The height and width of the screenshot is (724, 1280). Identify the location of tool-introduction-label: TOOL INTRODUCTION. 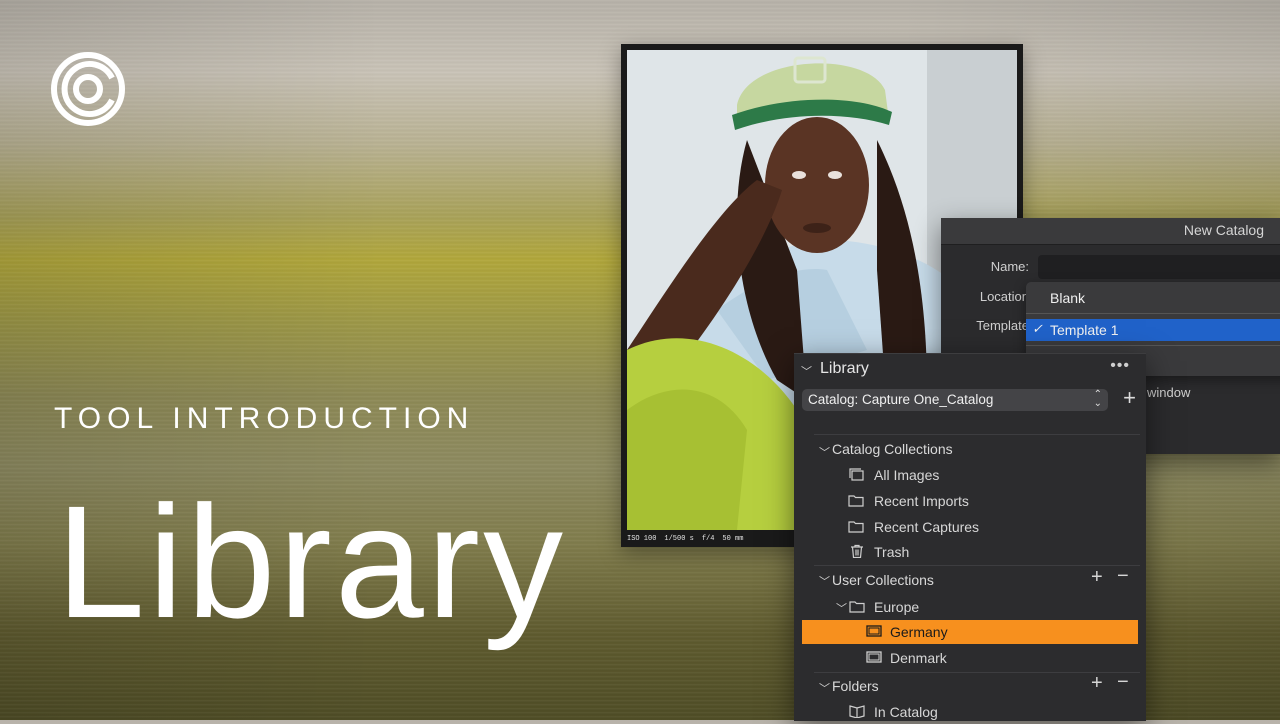
(264, 418).